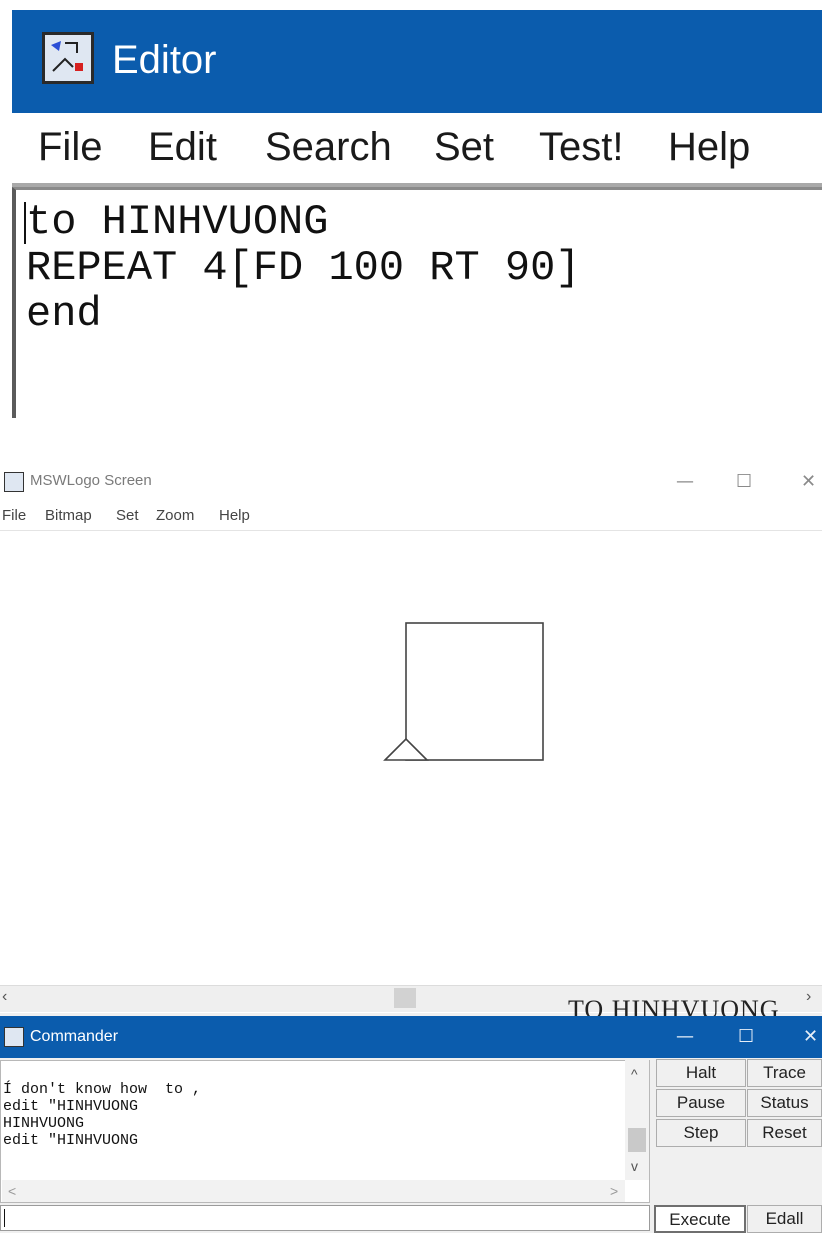 The image size is (822, 1233). Describe the element at coordinates (127, 515) in the screenshot. I see `screen-menu-set: Set` at that location.